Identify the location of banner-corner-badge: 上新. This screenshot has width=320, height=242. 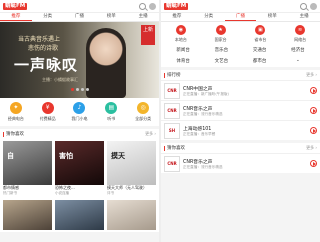
(148, 35).